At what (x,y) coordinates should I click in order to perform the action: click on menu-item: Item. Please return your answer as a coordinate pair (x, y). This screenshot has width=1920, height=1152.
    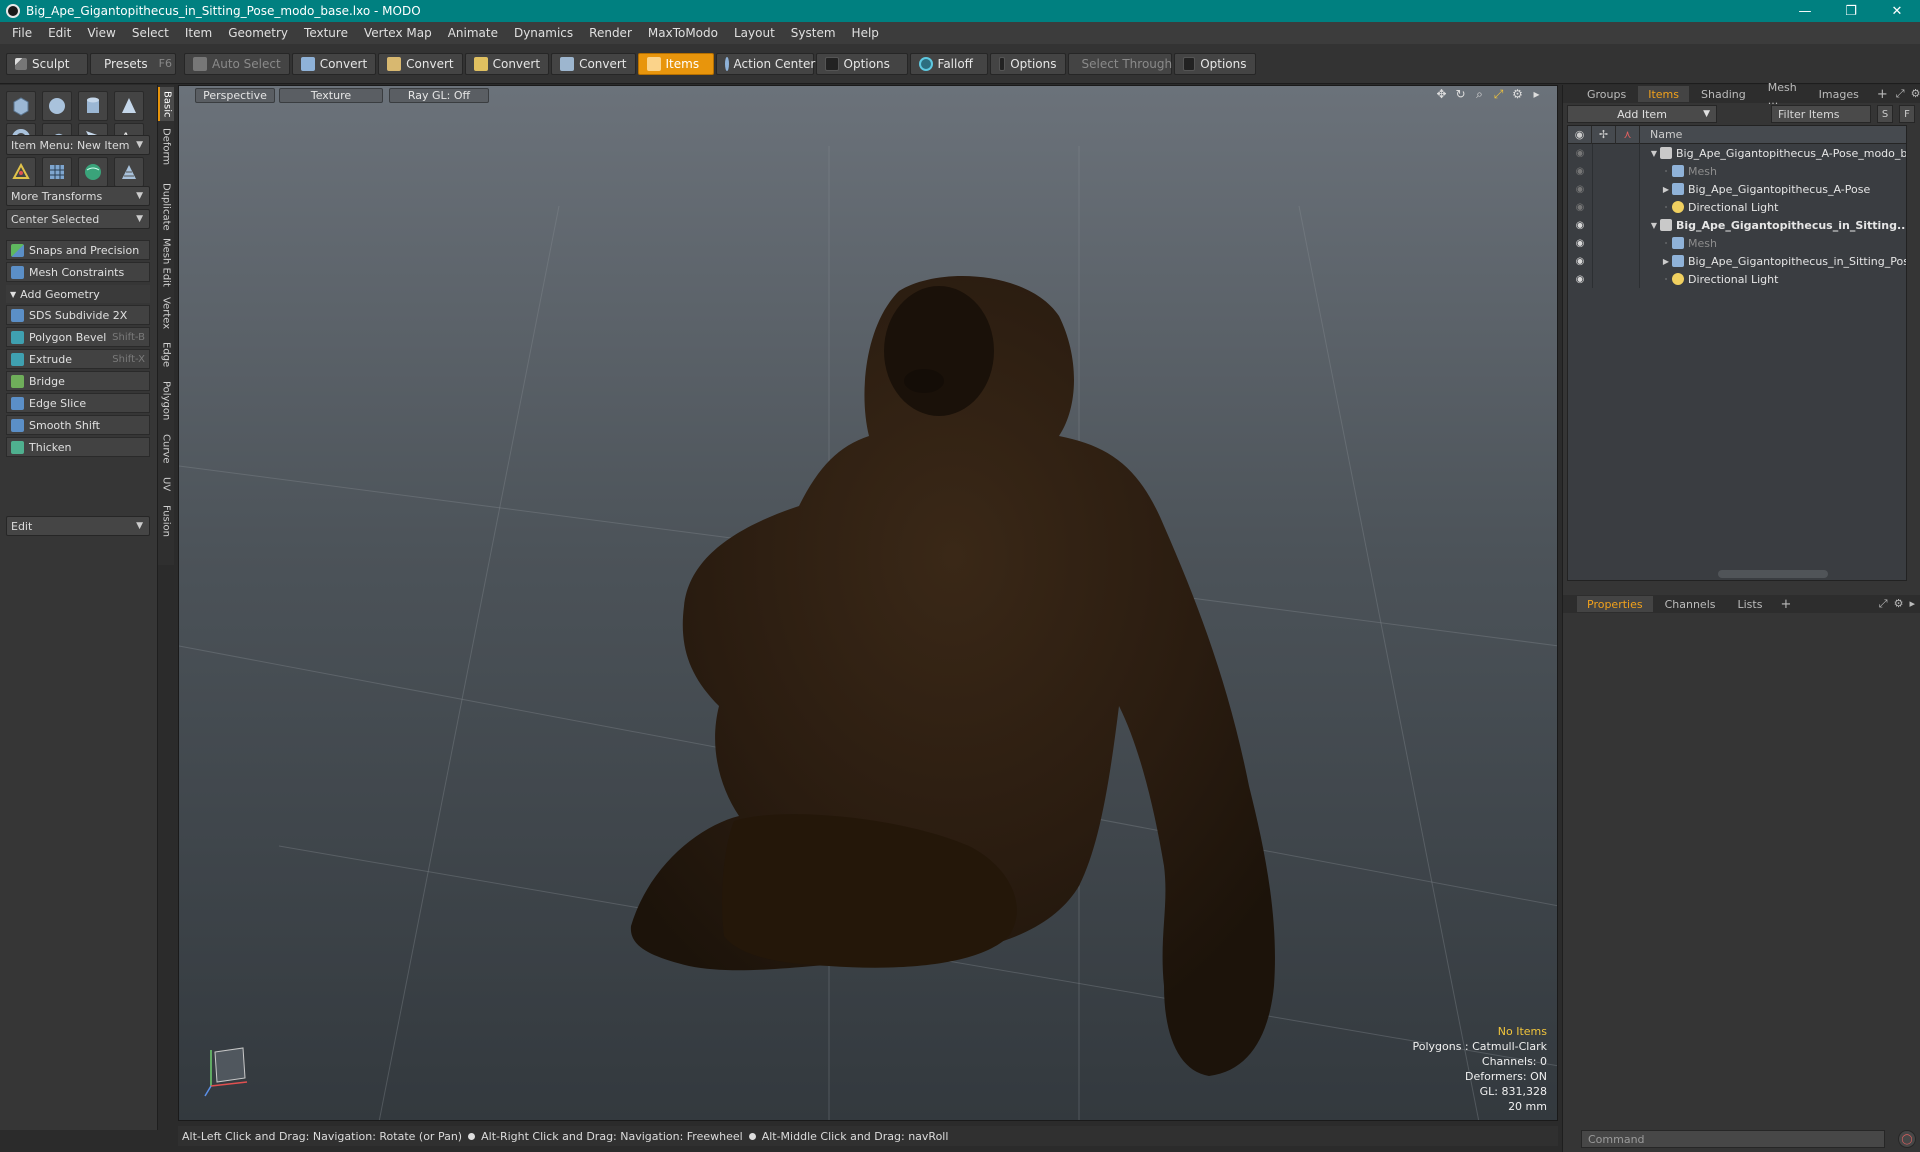
    Looking at the image, I should click on (198, 33).